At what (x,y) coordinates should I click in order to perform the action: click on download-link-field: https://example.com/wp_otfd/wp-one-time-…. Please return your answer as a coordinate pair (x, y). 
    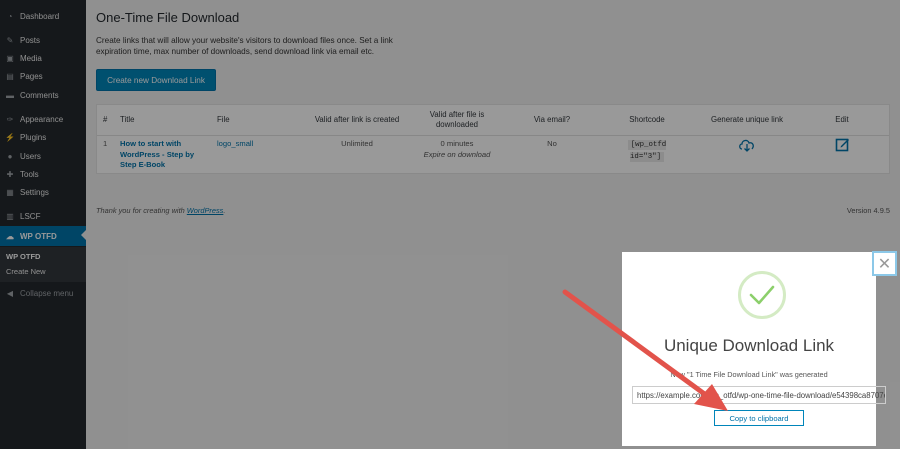
    Looking at the image, I should click on (759, 395).